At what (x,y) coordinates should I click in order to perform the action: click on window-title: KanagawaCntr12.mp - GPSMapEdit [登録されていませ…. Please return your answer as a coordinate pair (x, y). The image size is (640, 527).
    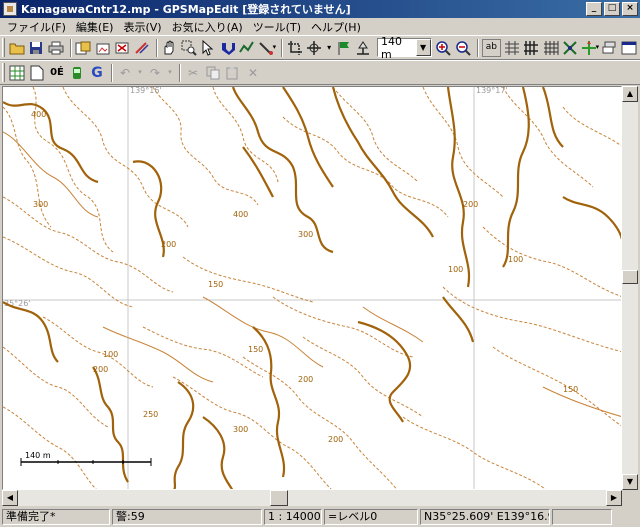
    Looking at the image, I should click on (186, 9).